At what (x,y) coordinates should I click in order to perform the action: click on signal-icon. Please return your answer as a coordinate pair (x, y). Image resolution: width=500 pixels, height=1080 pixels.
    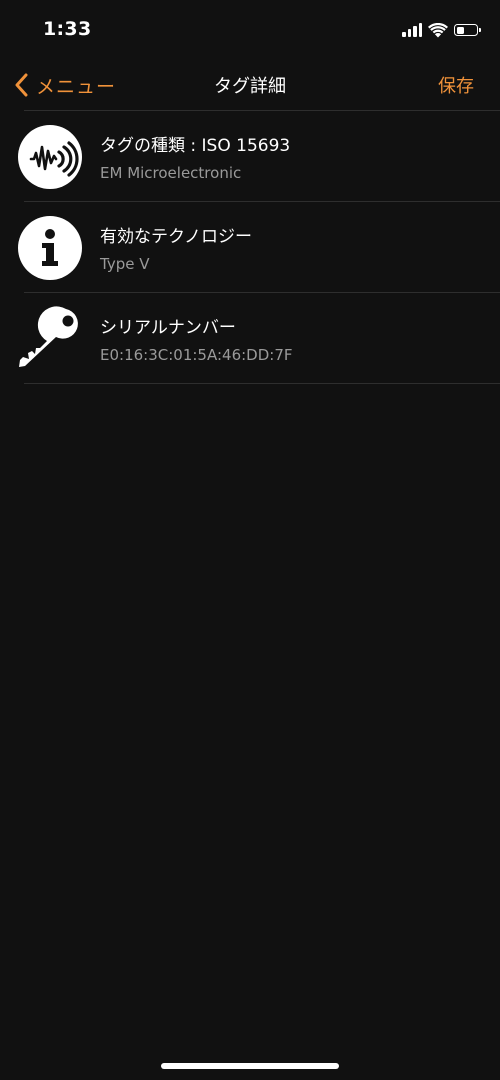
    Looking at the image, I should click on (412, 30).